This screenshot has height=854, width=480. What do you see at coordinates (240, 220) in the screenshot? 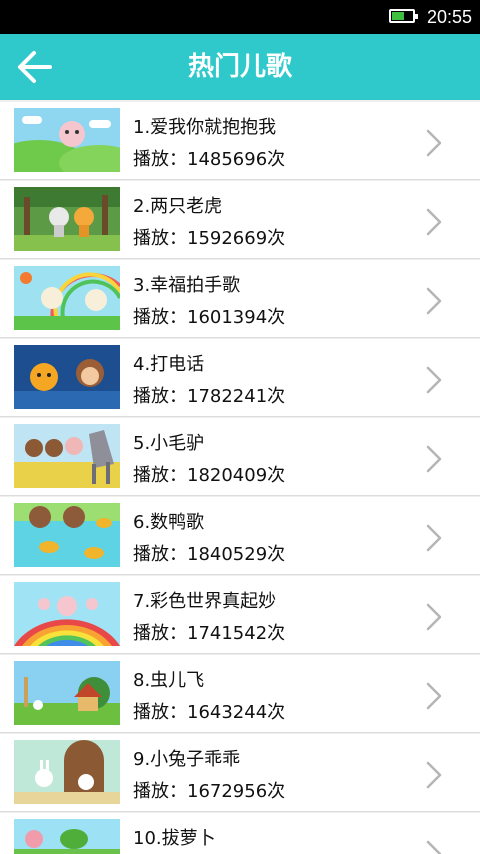
I see `song-row: 2.两只老虎 播放：1592669次` at bounding box center [240, 220].